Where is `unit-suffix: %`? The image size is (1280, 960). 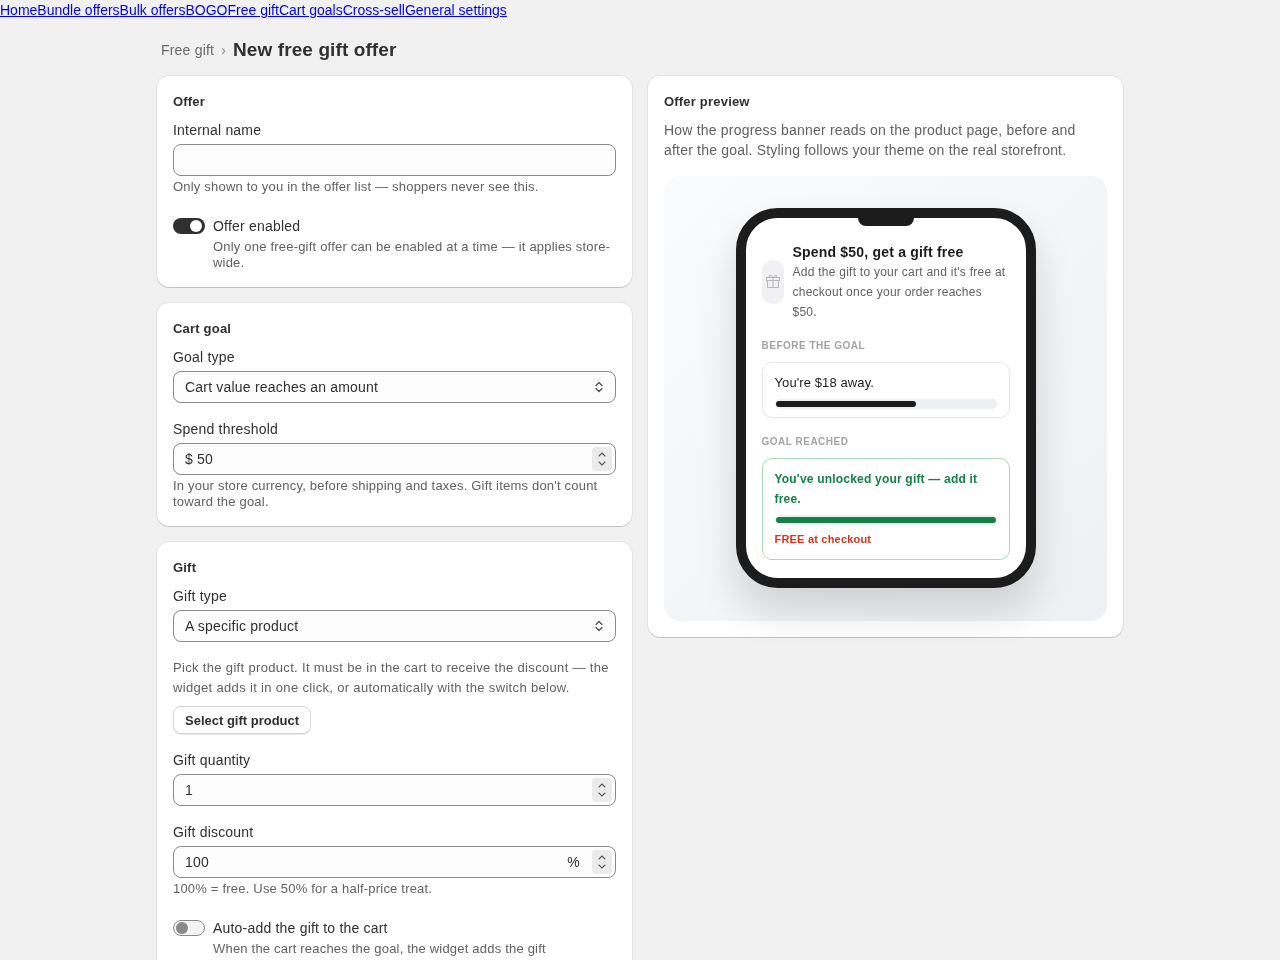 unit-suffix: % is located at coordinates (573, 862).